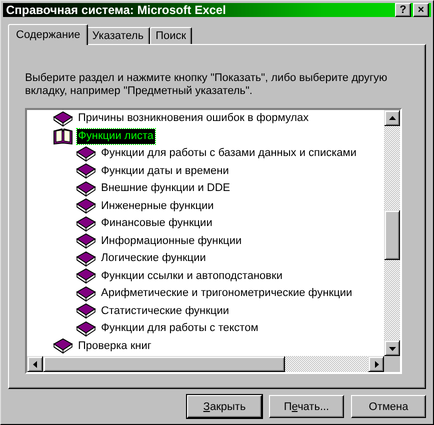 This screenshot has width=434, height=425. What do you see at coordinates (63, 136) in the screenshot?
I see `open-book-icon` at bounding box center [63, 136].